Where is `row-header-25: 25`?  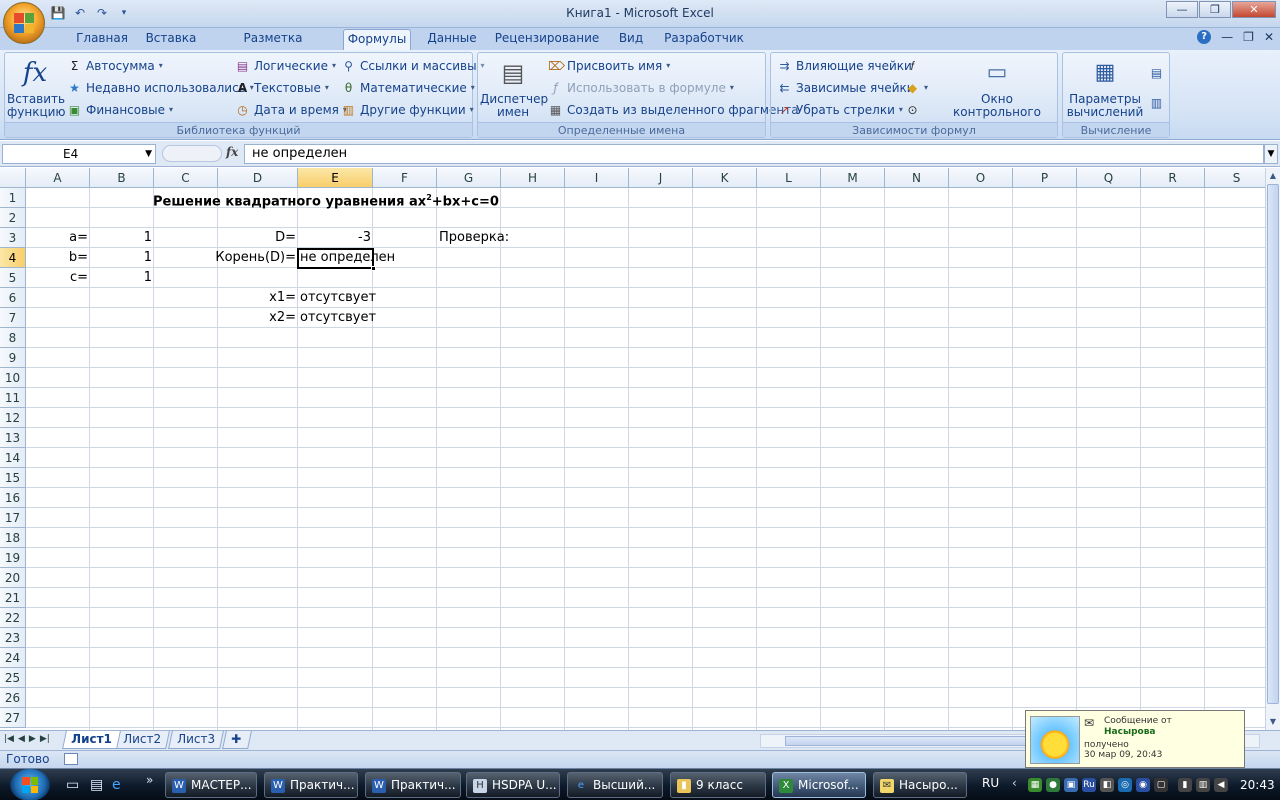
row-header-25: 25 is located at coordinates (13, 678).